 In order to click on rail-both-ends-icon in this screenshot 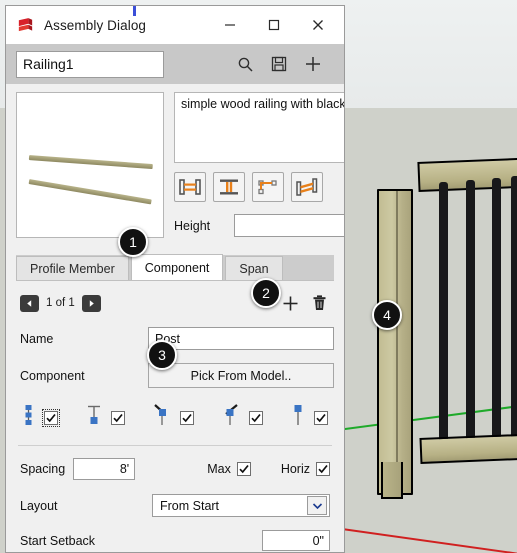, I will do `click(190, 187)`.